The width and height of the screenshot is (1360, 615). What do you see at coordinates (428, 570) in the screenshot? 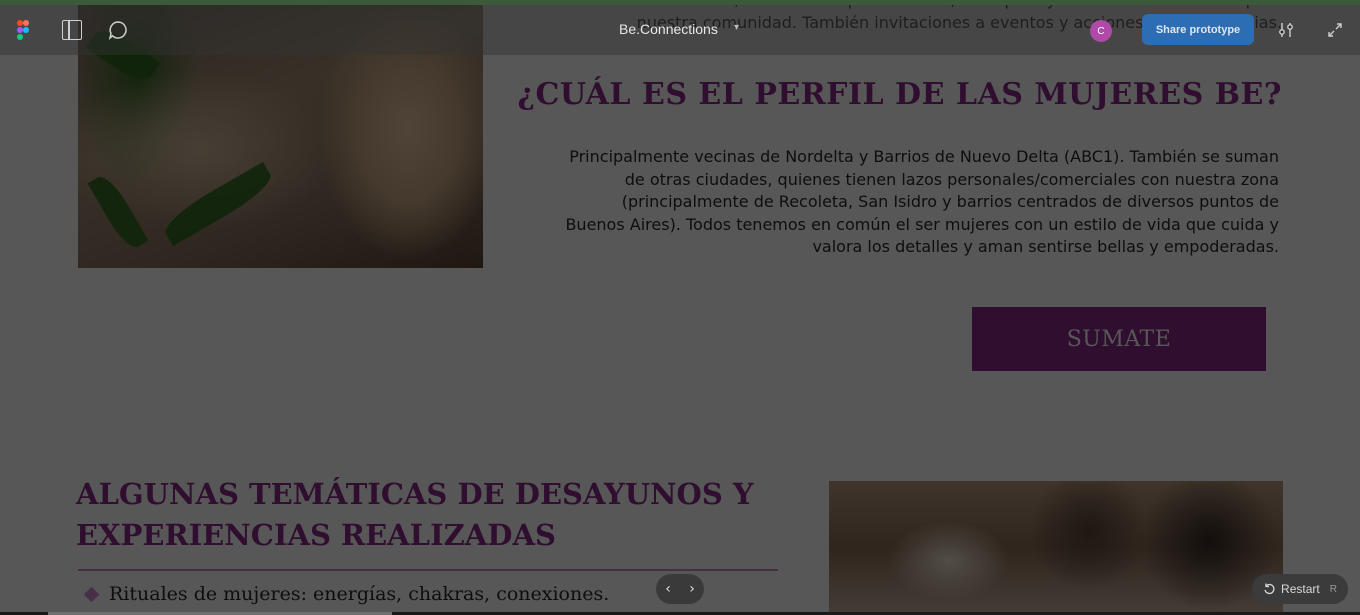
I see `section-divider` at bounding box center [428, 570].